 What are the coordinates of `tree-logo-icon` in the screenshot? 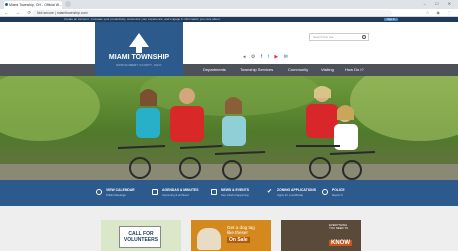 It's located at (139, 43).